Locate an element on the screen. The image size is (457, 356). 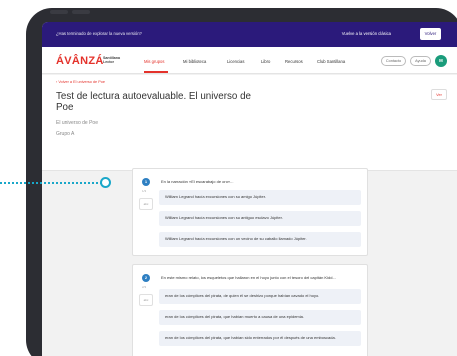
back-to-classic-button: Volver is located at coordinates (430, 34).